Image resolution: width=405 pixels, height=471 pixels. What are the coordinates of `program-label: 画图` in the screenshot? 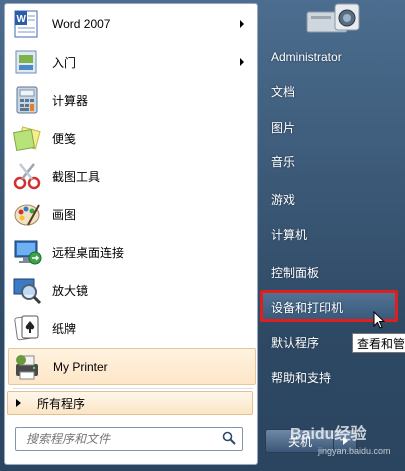 It's located at (64, 214).